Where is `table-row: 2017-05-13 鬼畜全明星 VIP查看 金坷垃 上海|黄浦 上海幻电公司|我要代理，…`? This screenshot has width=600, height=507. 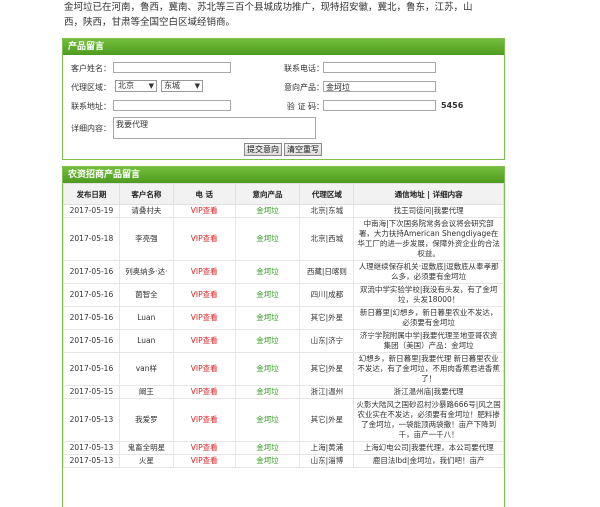 table-row: 2017-05-13 鬼畜全明星 VIP查看 金坷垃 上海|黄浦 上海幻电公司|我要代理，… is located at coordinates (283, 448).